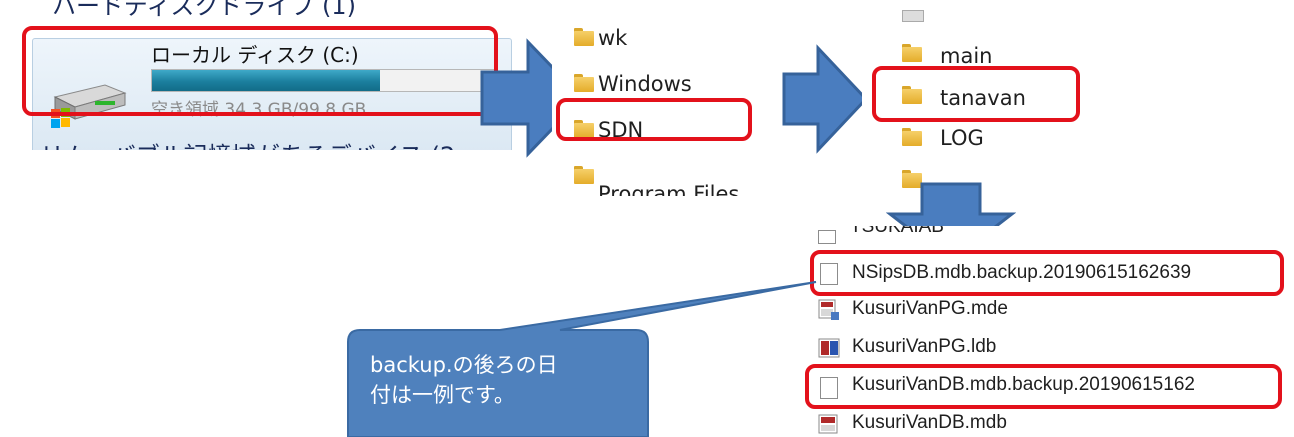  Describe the element at coordinates (442, 395) in the screenshot. I see `callout-line-2: 付は一例です。` at that location.